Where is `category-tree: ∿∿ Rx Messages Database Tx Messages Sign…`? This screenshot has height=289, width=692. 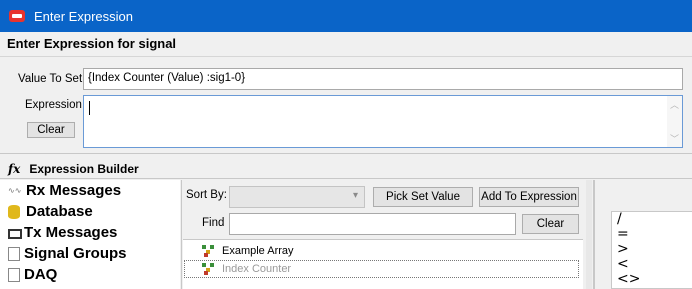 category-tree: ∿∿ Rx Messages Database Tx Messages Sign… is located at coordinates (90, 234).